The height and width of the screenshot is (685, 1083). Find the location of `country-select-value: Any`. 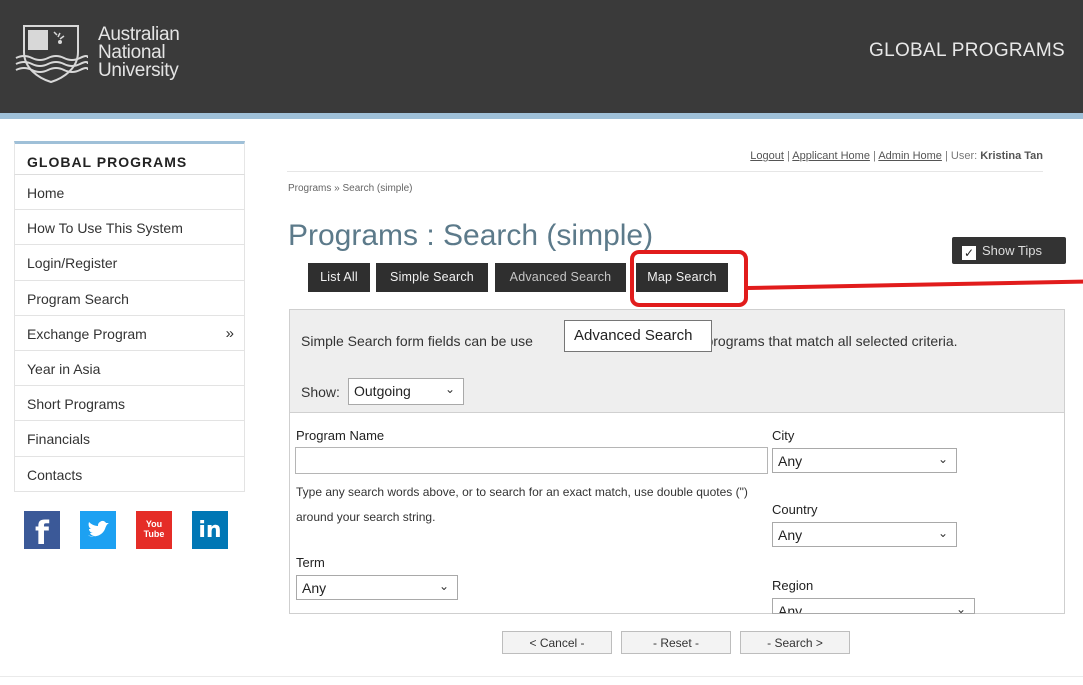

country-select-value: Any is located at coordinates (790, 535).